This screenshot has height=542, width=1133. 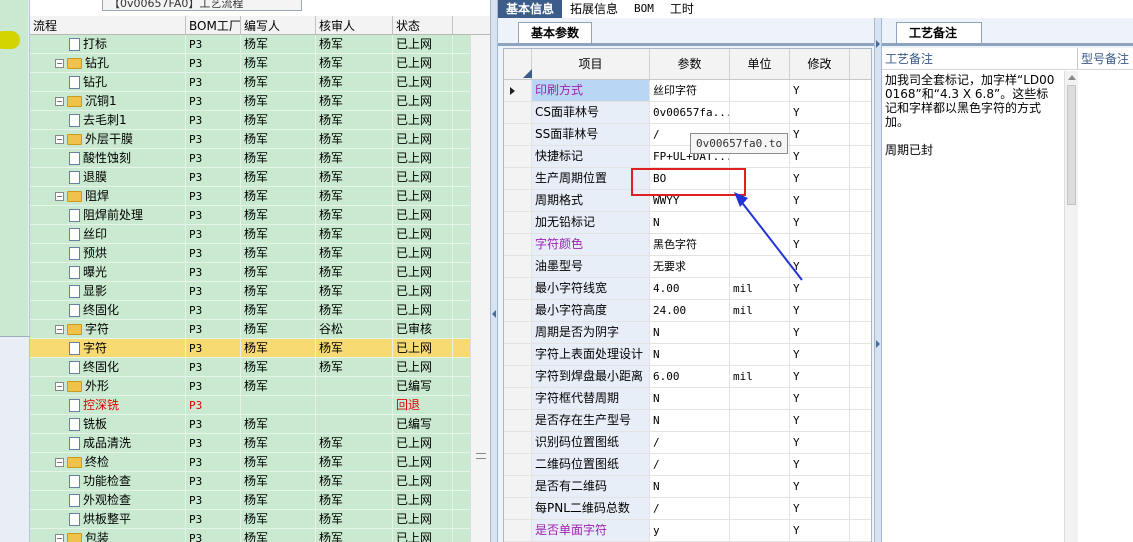 I want to click on splitter-right, so click(x=878, y=271).